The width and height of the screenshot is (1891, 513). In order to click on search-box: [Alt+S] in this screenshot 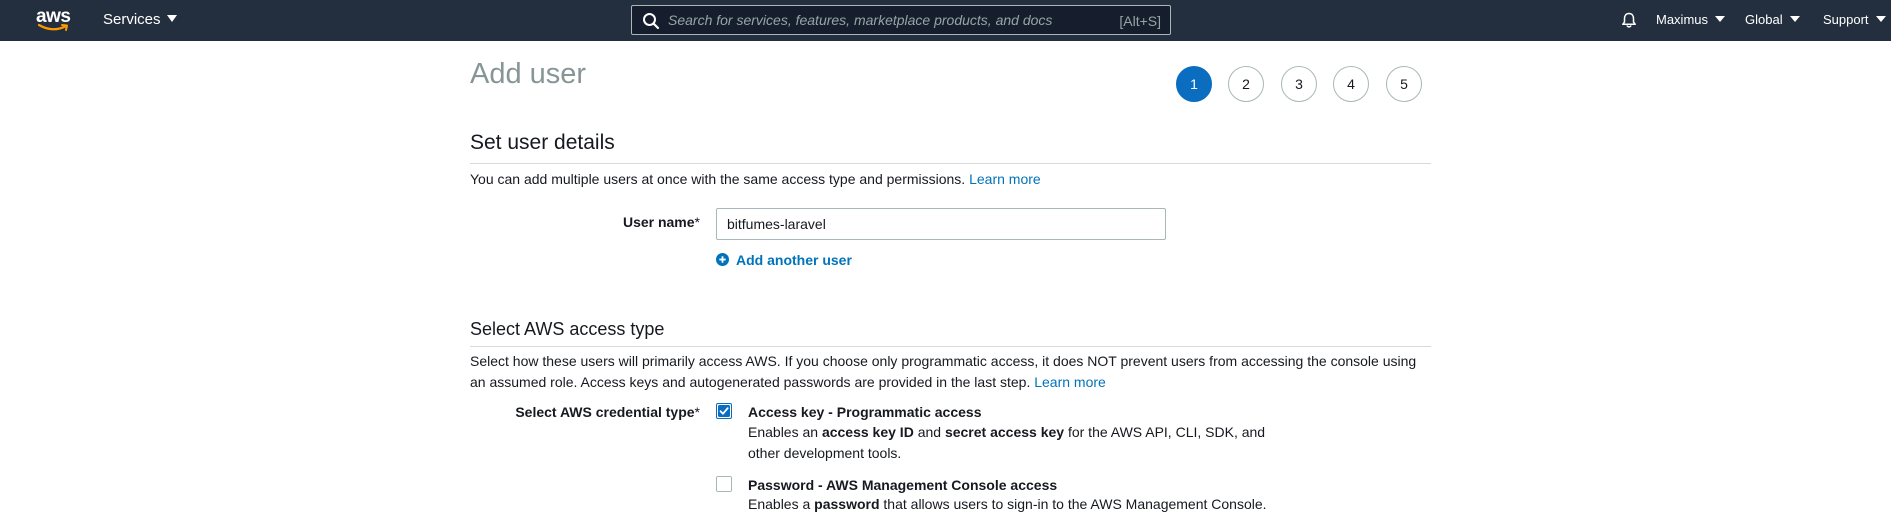, I will do `click(901, 20)`.